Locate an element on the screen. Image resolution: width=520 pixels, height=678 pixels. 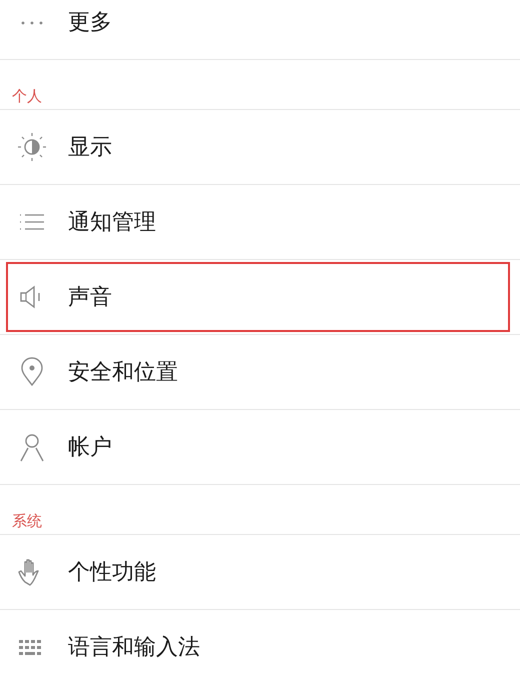
settings-item: 通知管理 is located at coordinates (260, 222).